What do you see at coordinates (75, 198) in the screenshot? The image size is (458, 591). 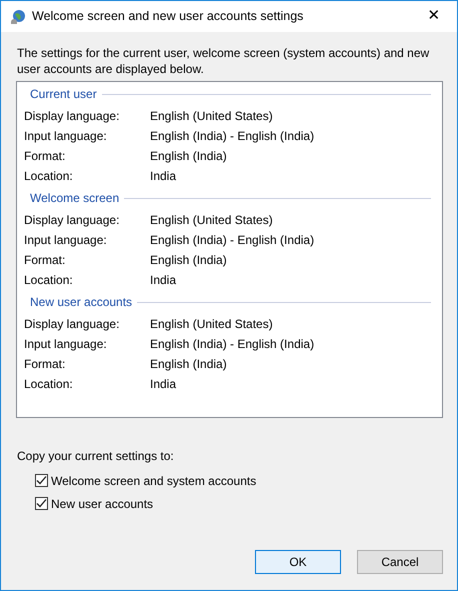 I see `section-title: Welcome screen` at bounding box center [75, 198].